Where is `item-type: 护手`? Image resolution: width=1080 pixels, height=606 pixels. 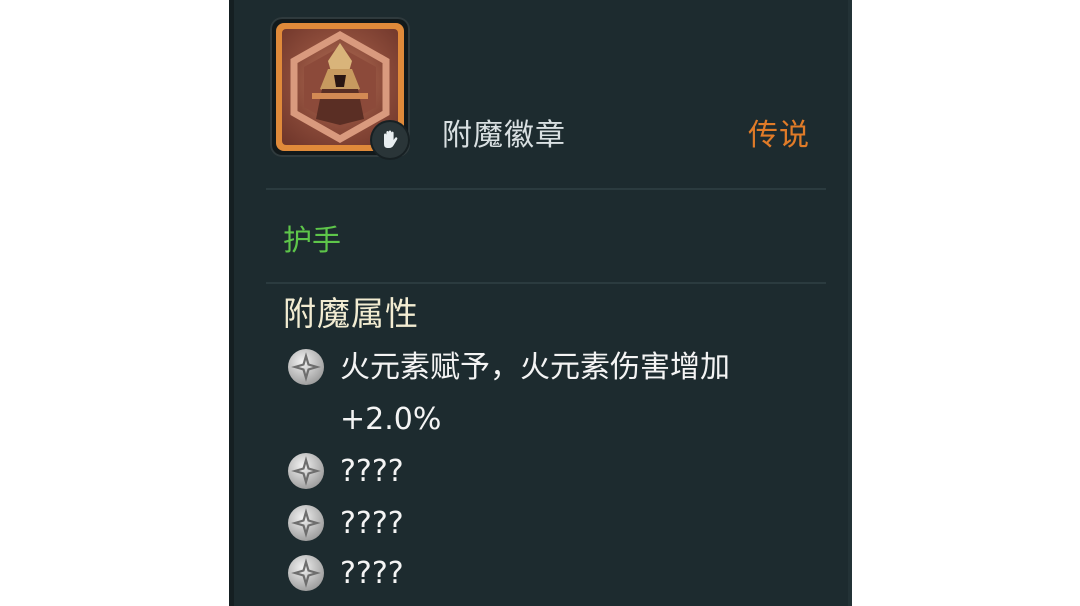
item-type: 护手 is located at coordinates (312, 240).